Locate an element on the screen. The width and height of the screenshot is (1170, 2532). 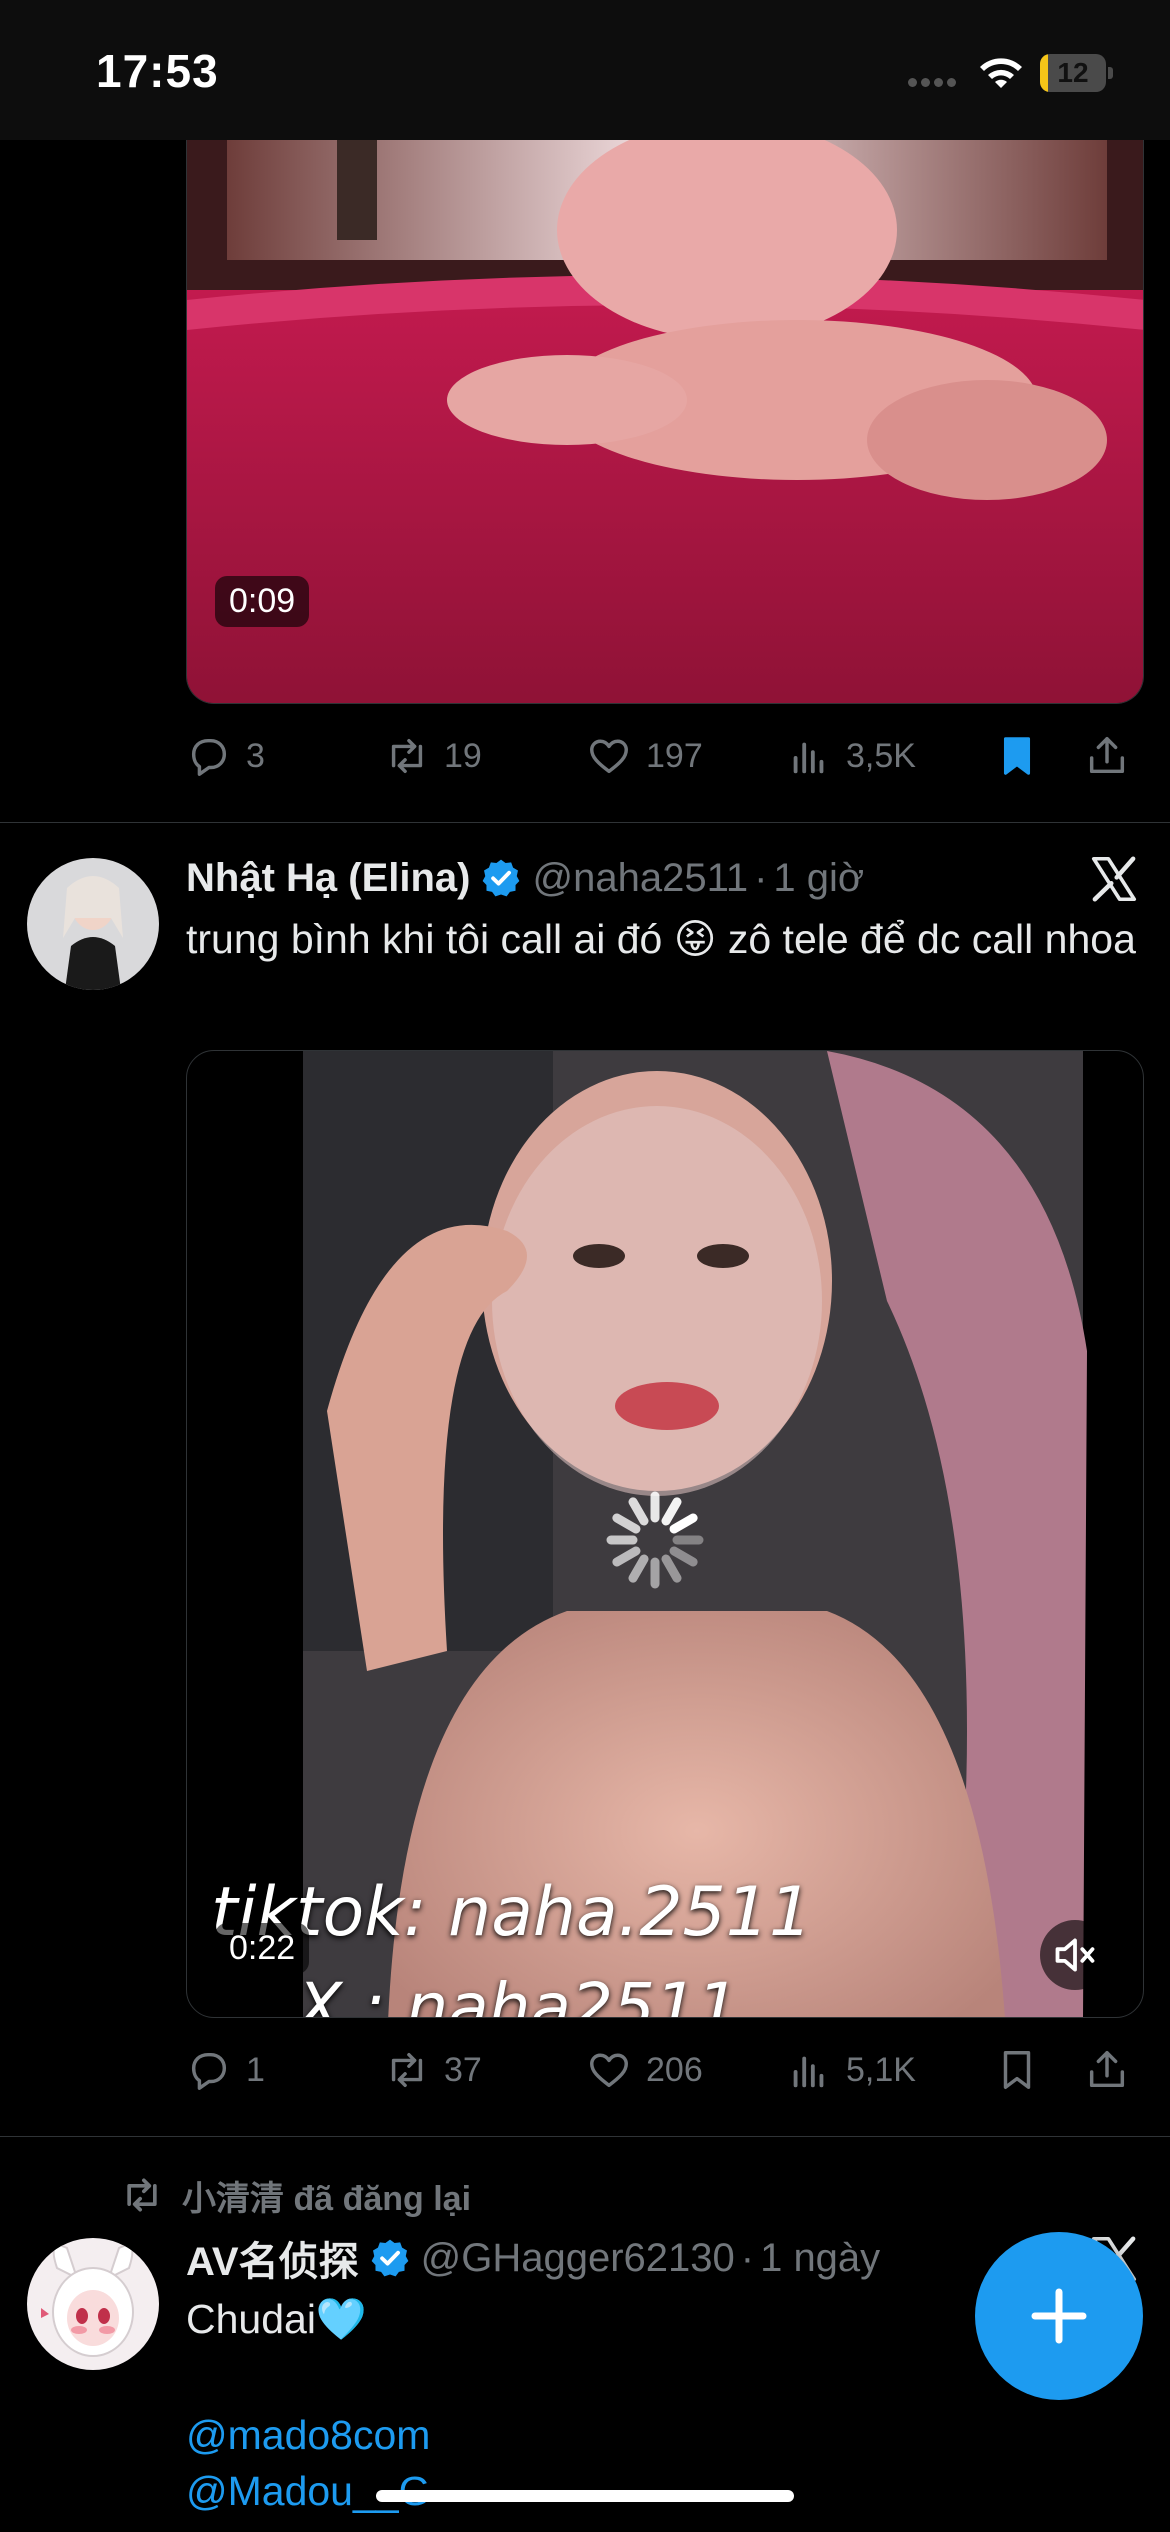
battery-indicator: 12 is located at coordinates (1077, 73).